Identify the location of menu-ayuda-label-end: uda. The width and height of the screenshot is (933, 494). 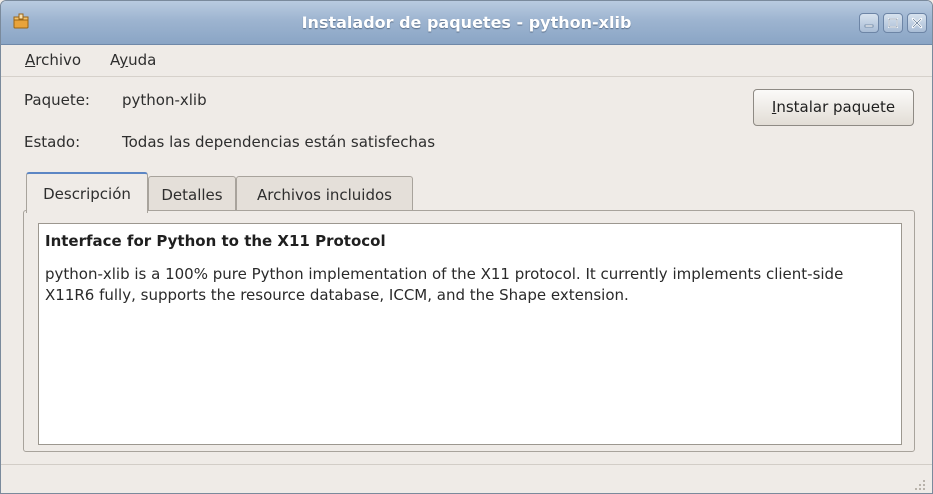
(142, 60).